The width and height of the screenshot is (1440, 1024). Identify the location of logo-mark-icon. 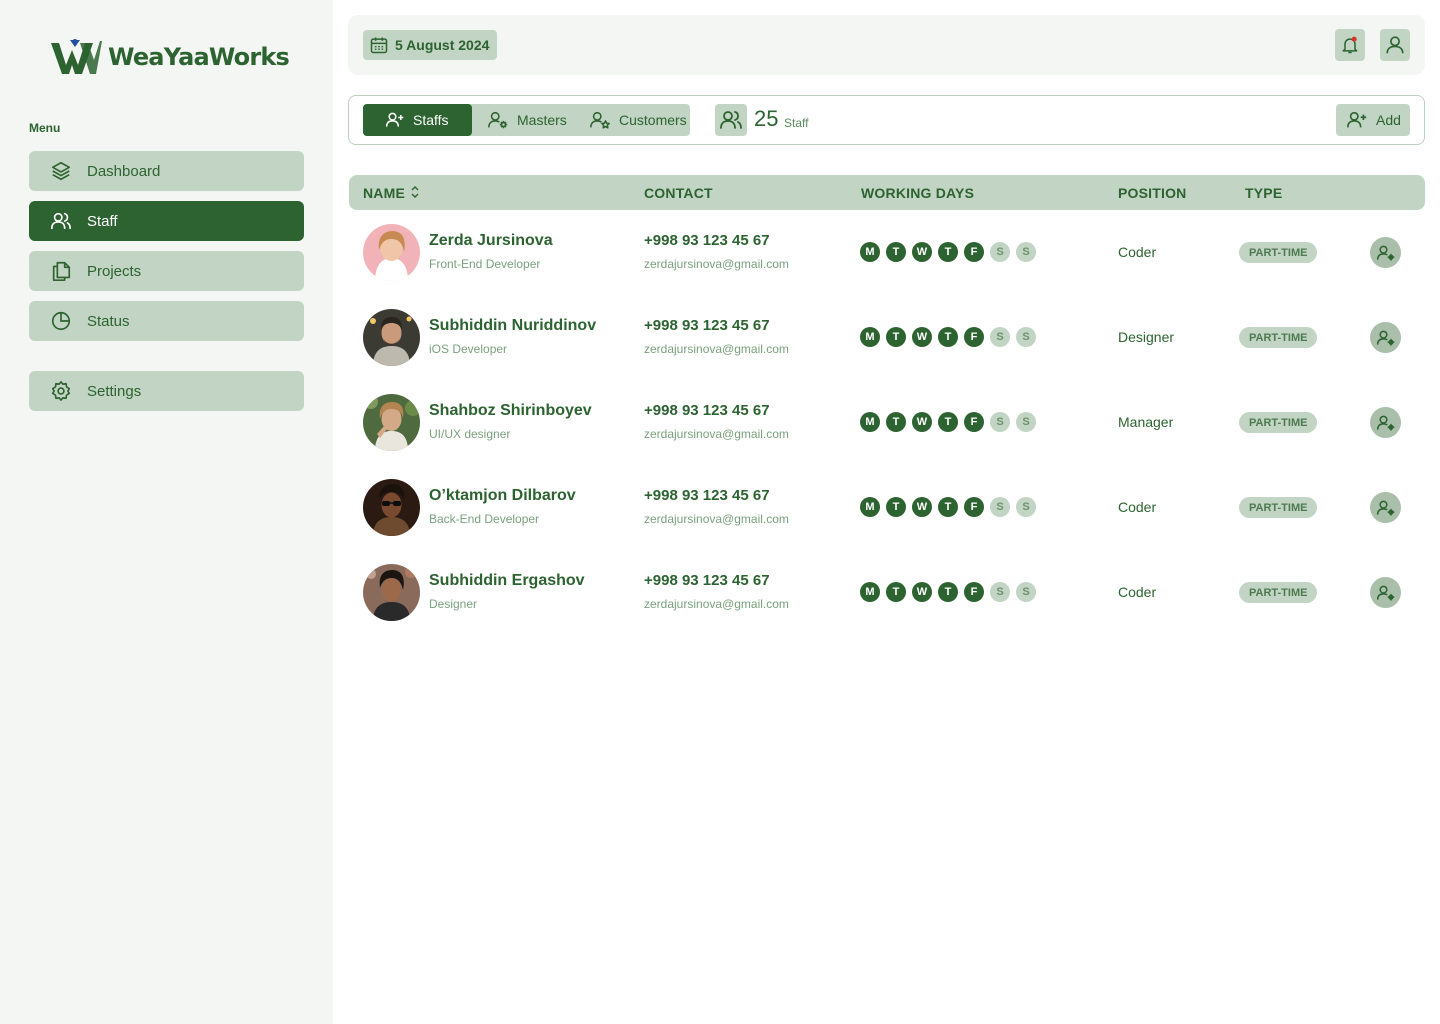
(76, 56).